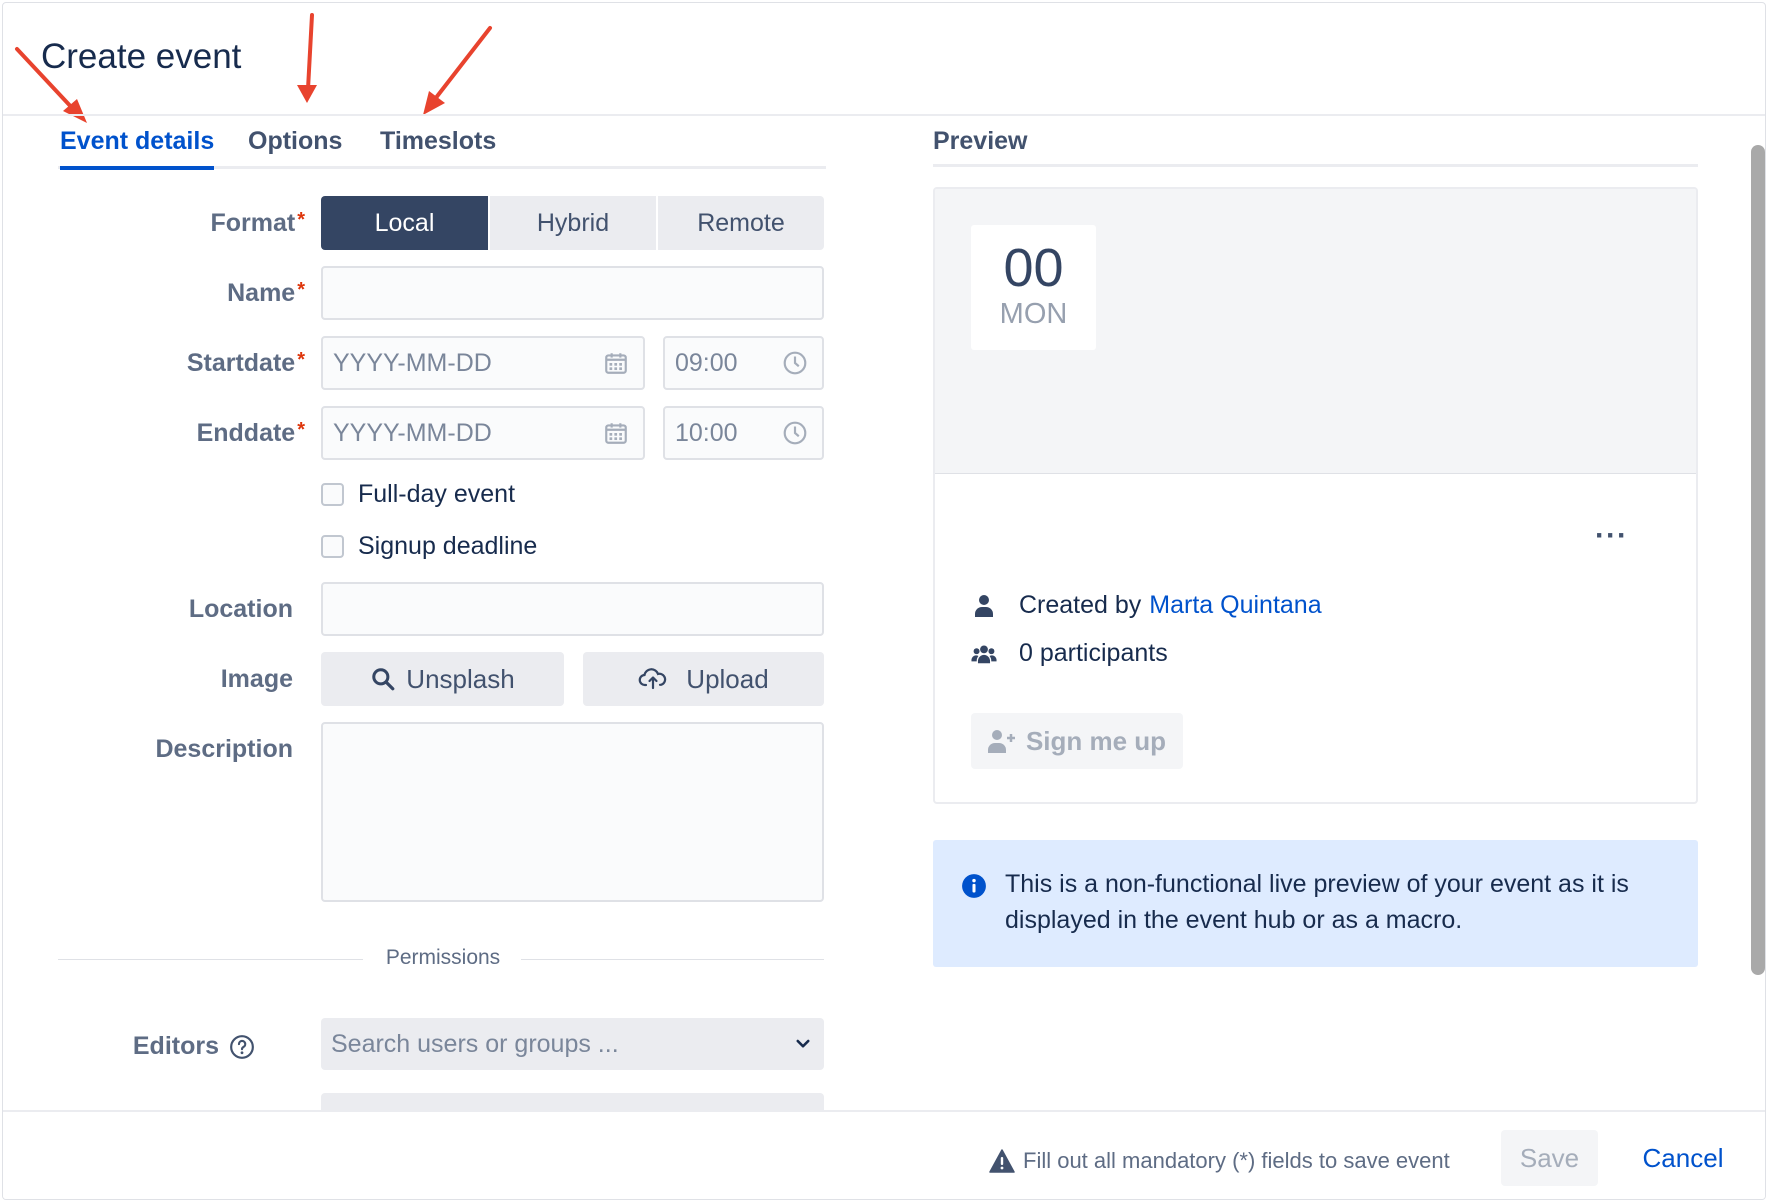 Image resolution: width=1768 pixels, height=1202 pixels. Describe the element at coordinates (1549, 1158) in the screenshot. I see `save-button: Save` at that location.